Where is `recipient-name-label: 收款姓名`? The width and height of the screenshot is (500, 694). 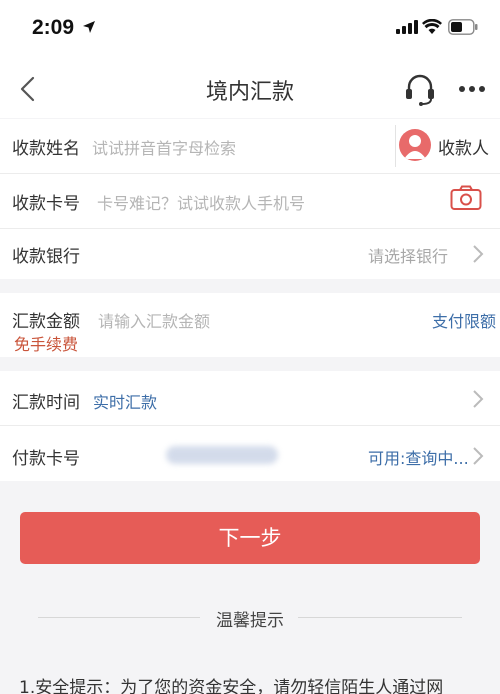
recipient-name-label: 收款姓名 is located at coordinates (46, 149).